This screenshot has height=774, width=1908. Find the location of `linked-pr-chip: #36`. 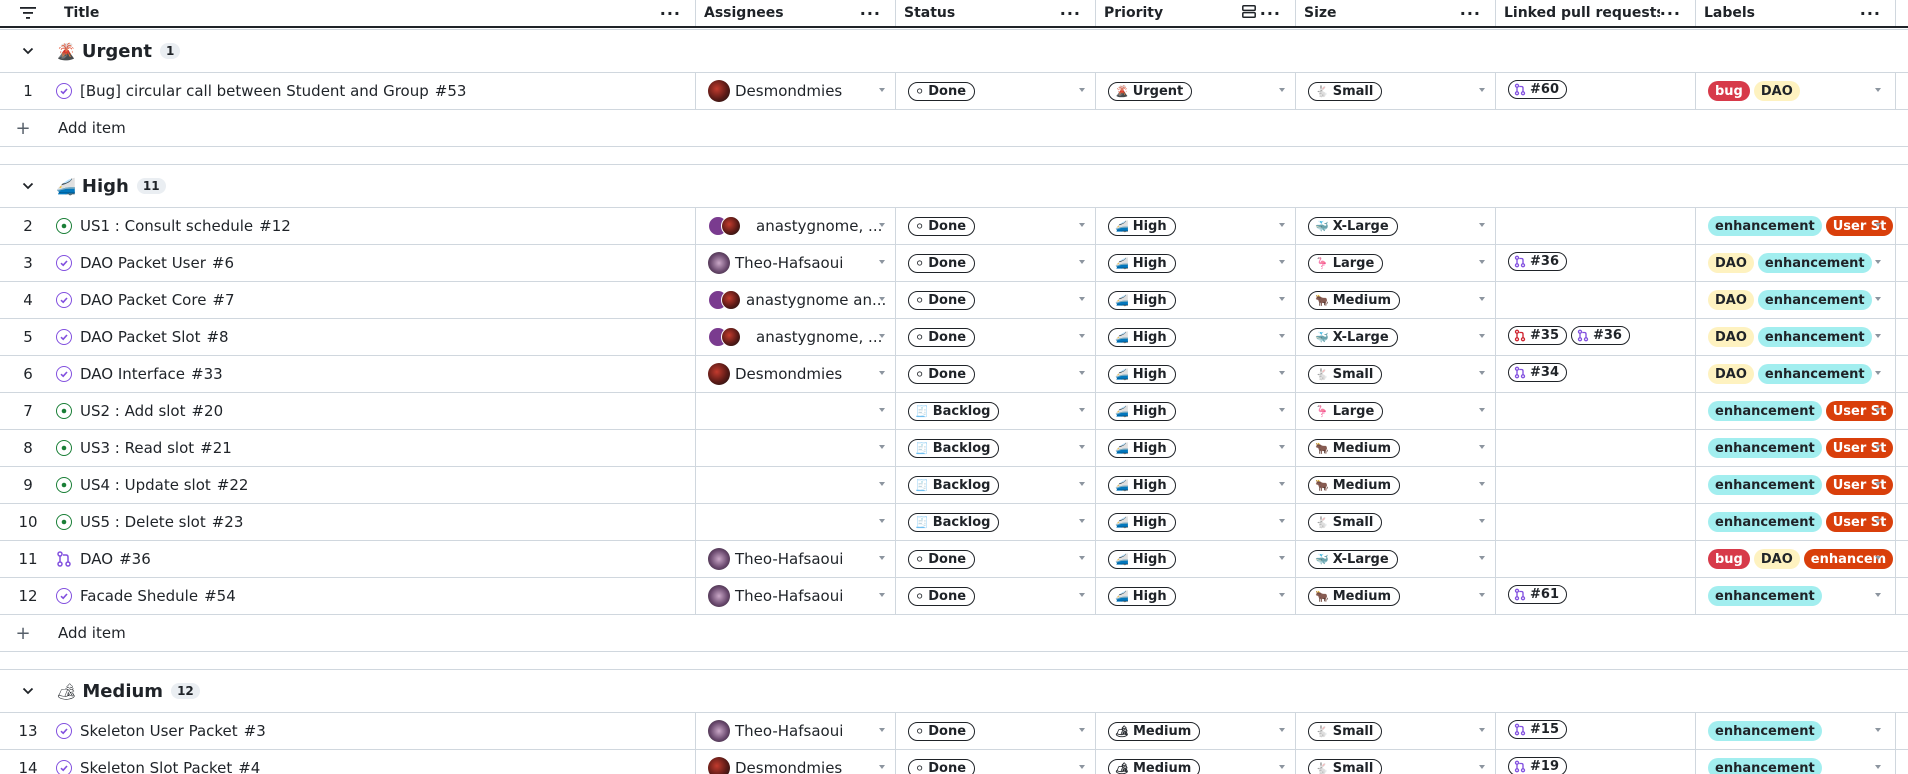

linked-pr-chip: #36 is located at coordinates (1600, 335).